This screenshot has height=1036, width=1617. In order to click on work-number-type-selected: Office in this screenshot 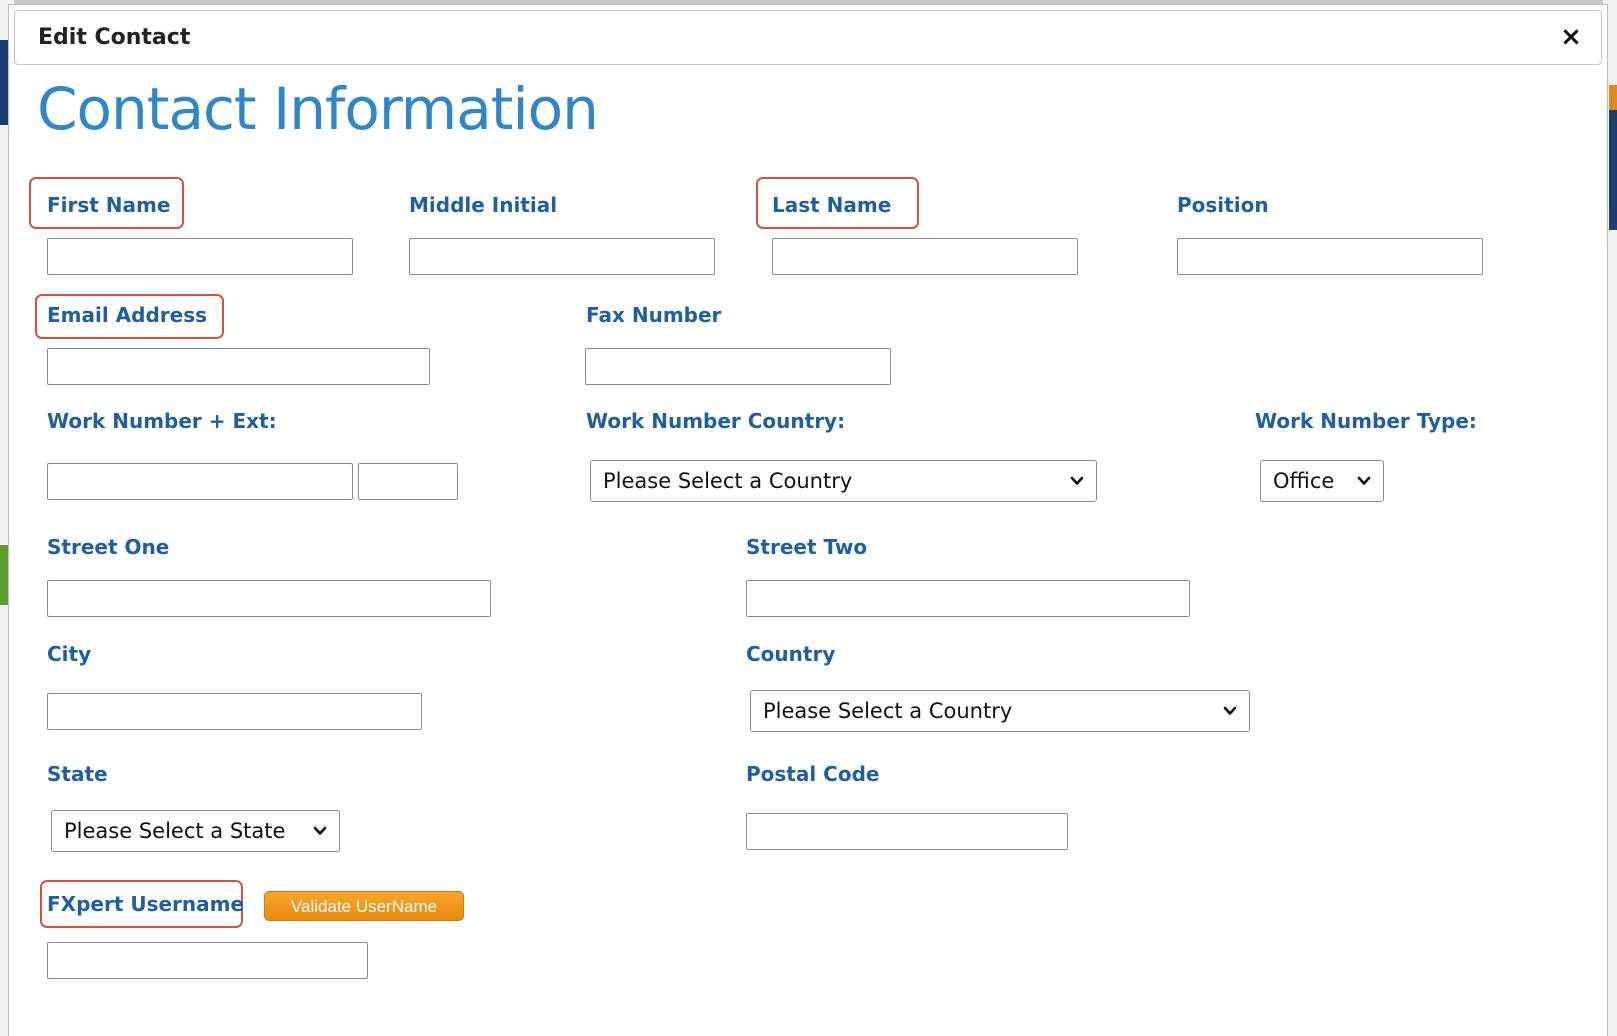, I will do `click(1304, 481)`.